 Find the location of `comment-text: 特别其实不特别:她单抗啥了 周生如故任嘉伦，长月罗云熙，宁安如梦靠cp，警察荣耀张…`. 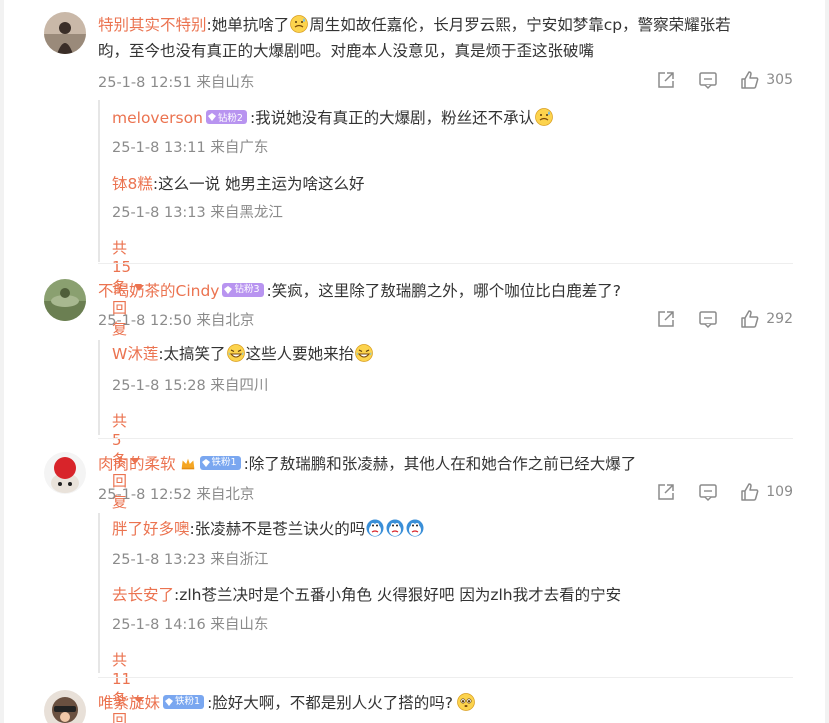

comment-text: 特别其实不特别:她单抗啥了 周生如故任嘉伦，长月罗云熙，宁安如梦靠cp，警察荣耀张… is located at coordinates (414, 37).